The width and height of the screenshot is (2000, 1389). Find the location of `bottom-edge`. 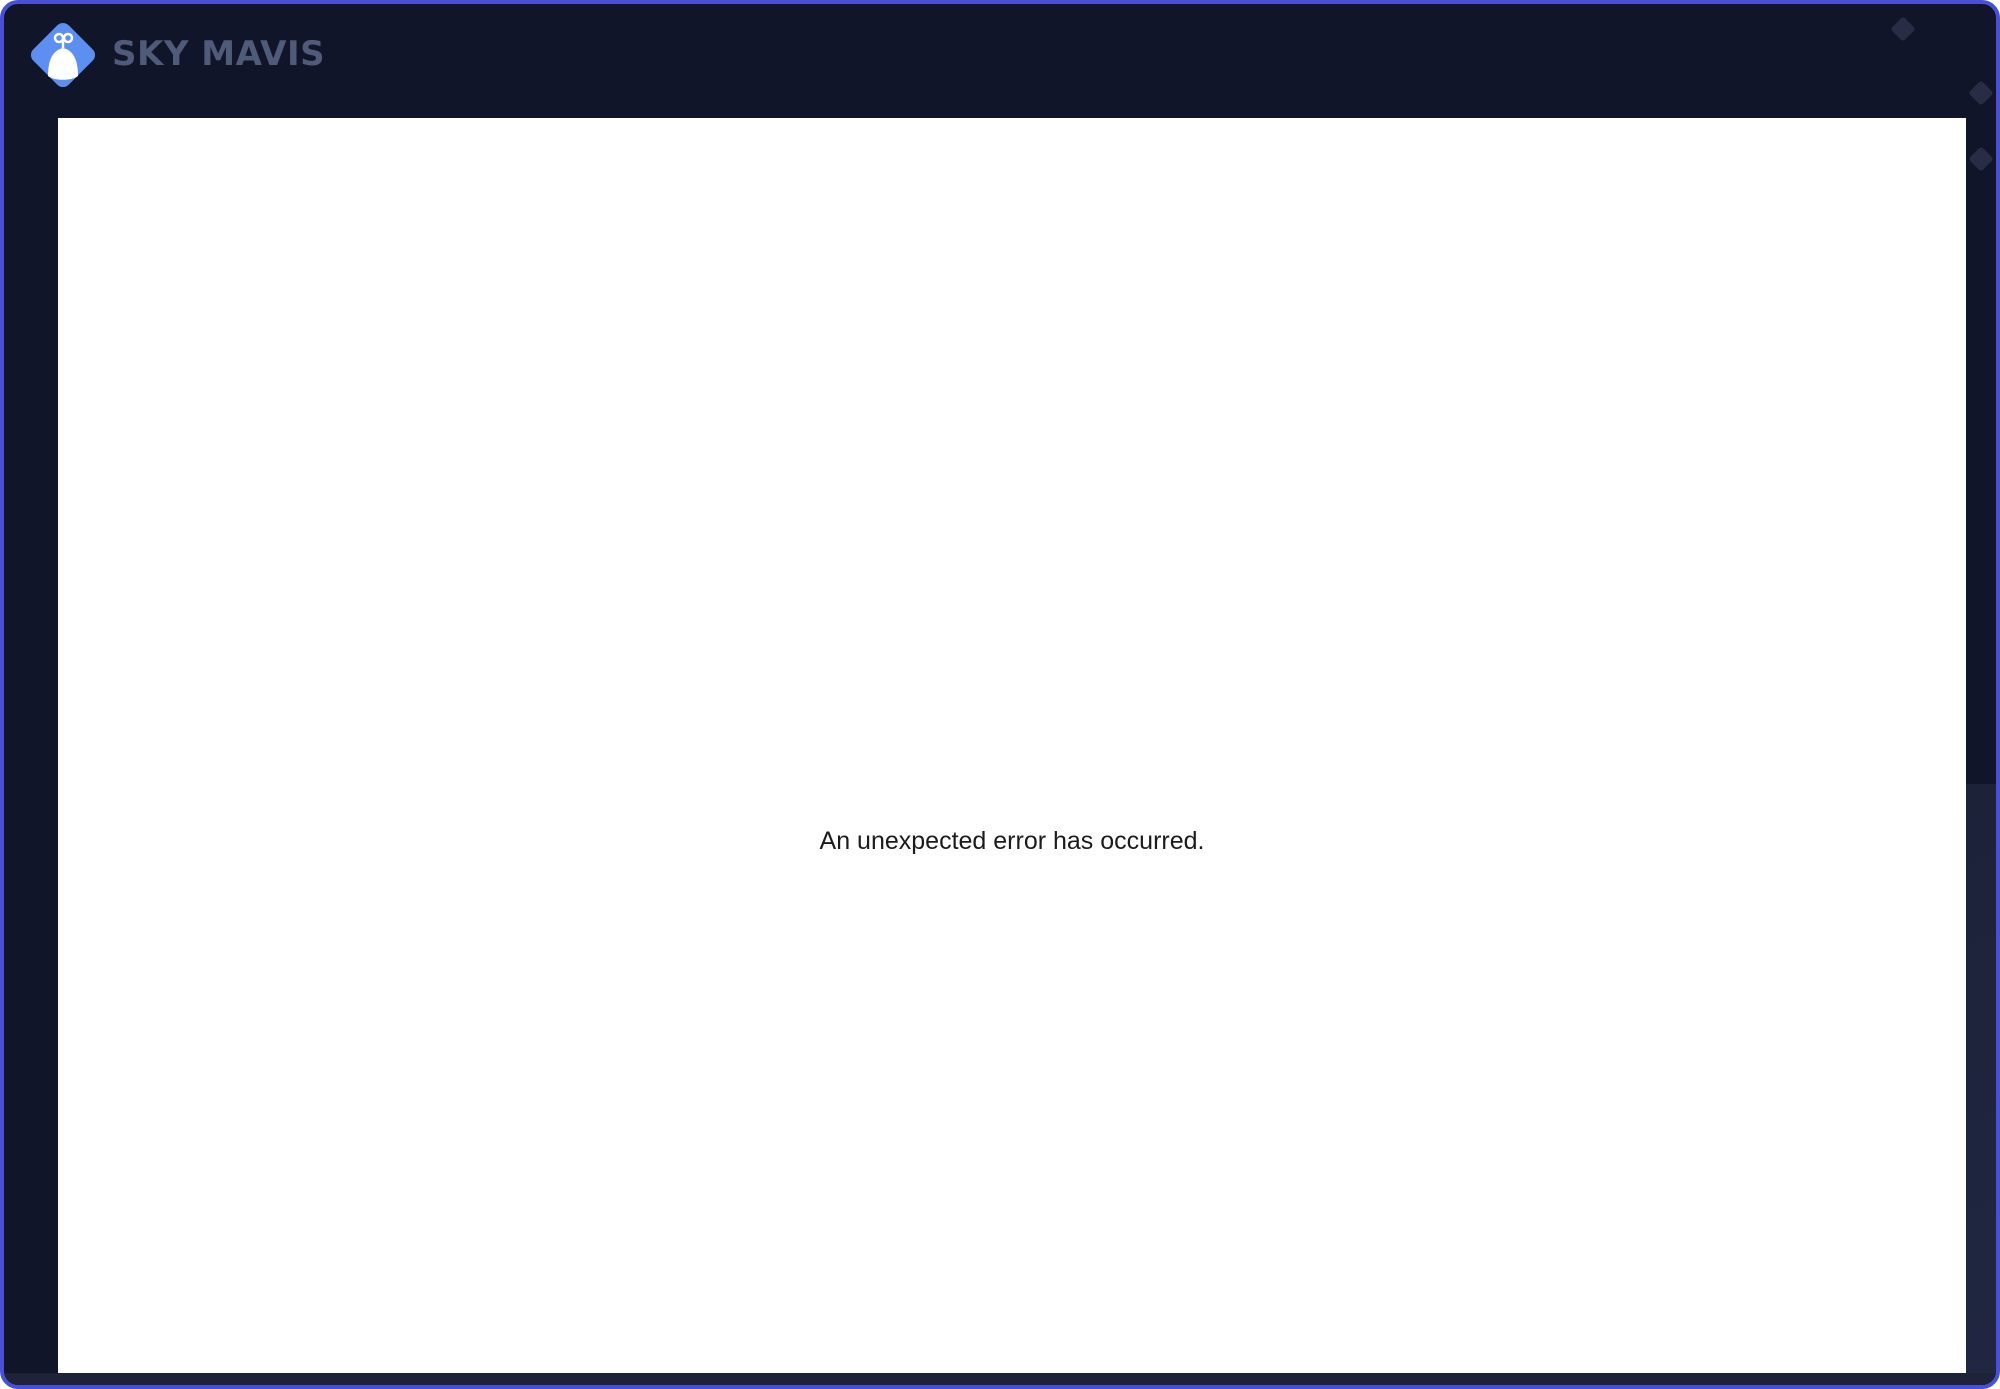

bottom-edge is located at coordinates (1000, 1379).